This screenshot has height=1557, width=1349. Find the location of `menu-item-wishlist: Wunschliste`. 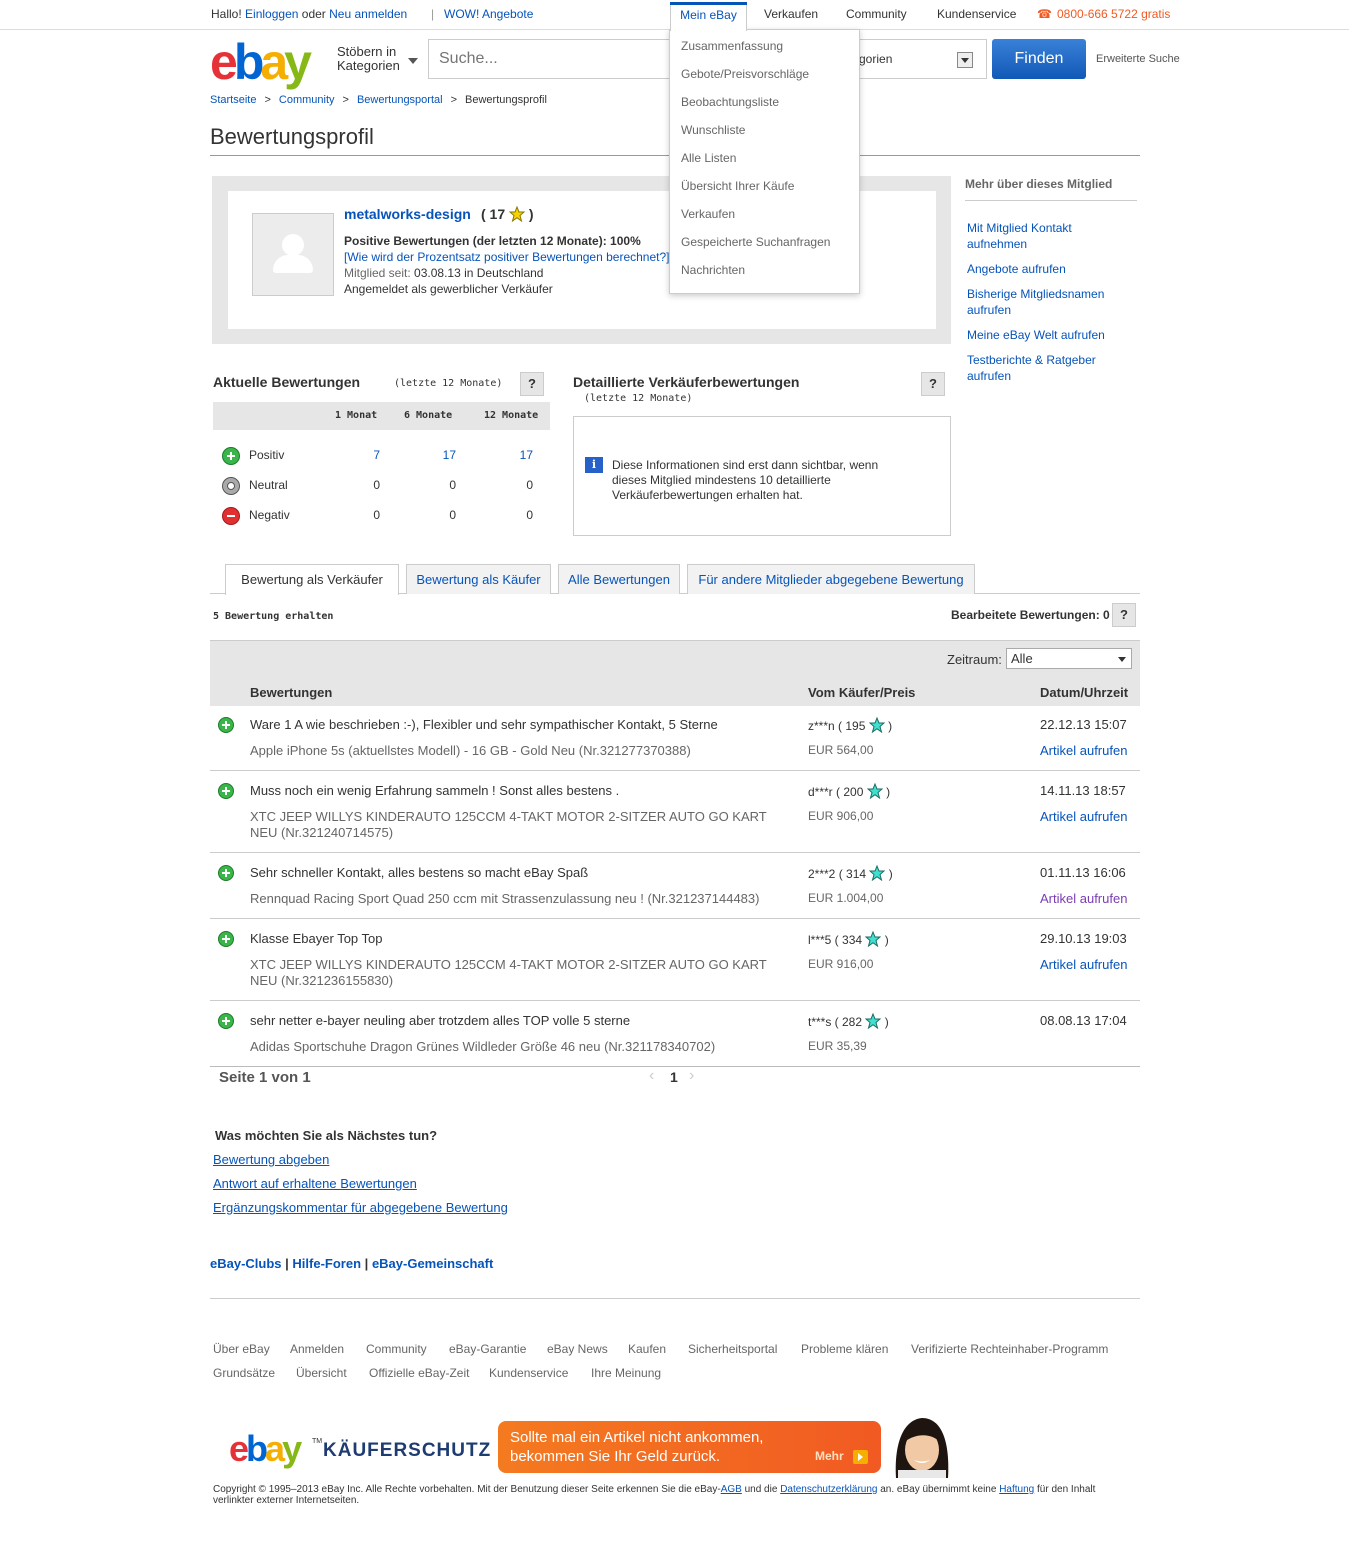

menu-item-wishlist: Wunschliste is located at coordinates (713, 130).